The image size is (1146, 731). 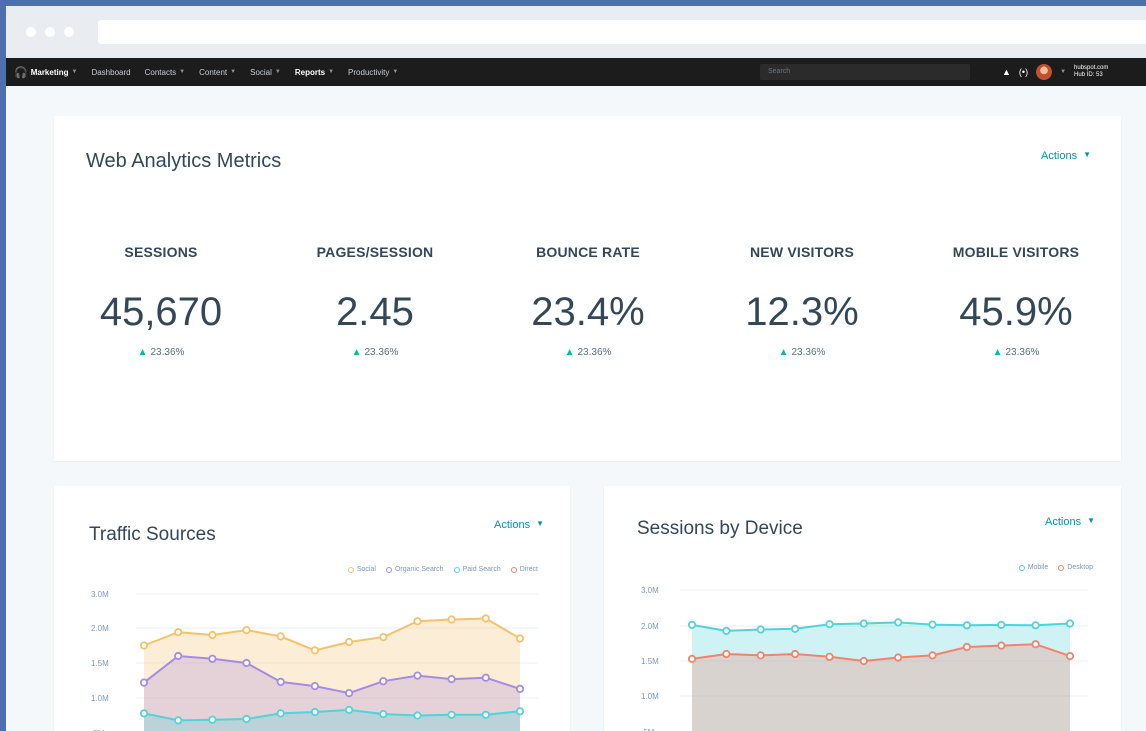 What do you see at coordinates (314, 72) in the screenshot?
I see `nav-item-reports: Reports ▼` at bounding box center [314, 72].